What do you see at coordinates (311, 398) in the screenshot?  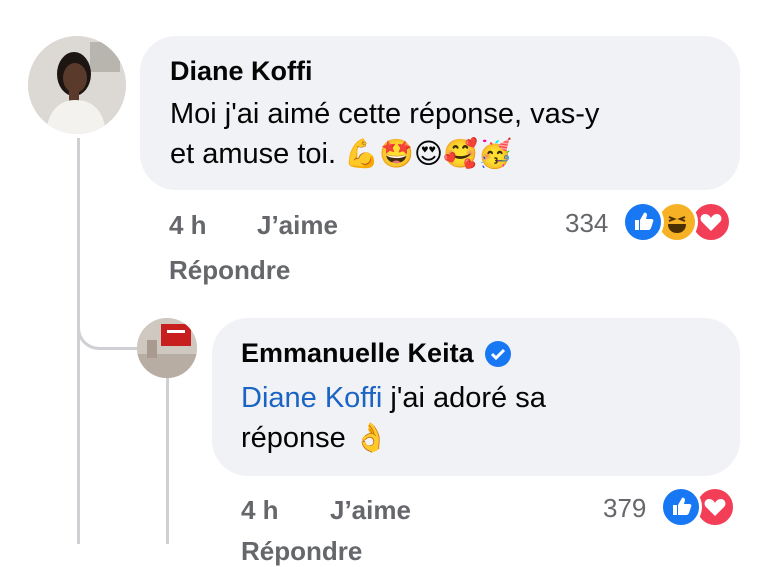 I see `reply-mention: Diane Koffi` at bounding box center [311, 398].